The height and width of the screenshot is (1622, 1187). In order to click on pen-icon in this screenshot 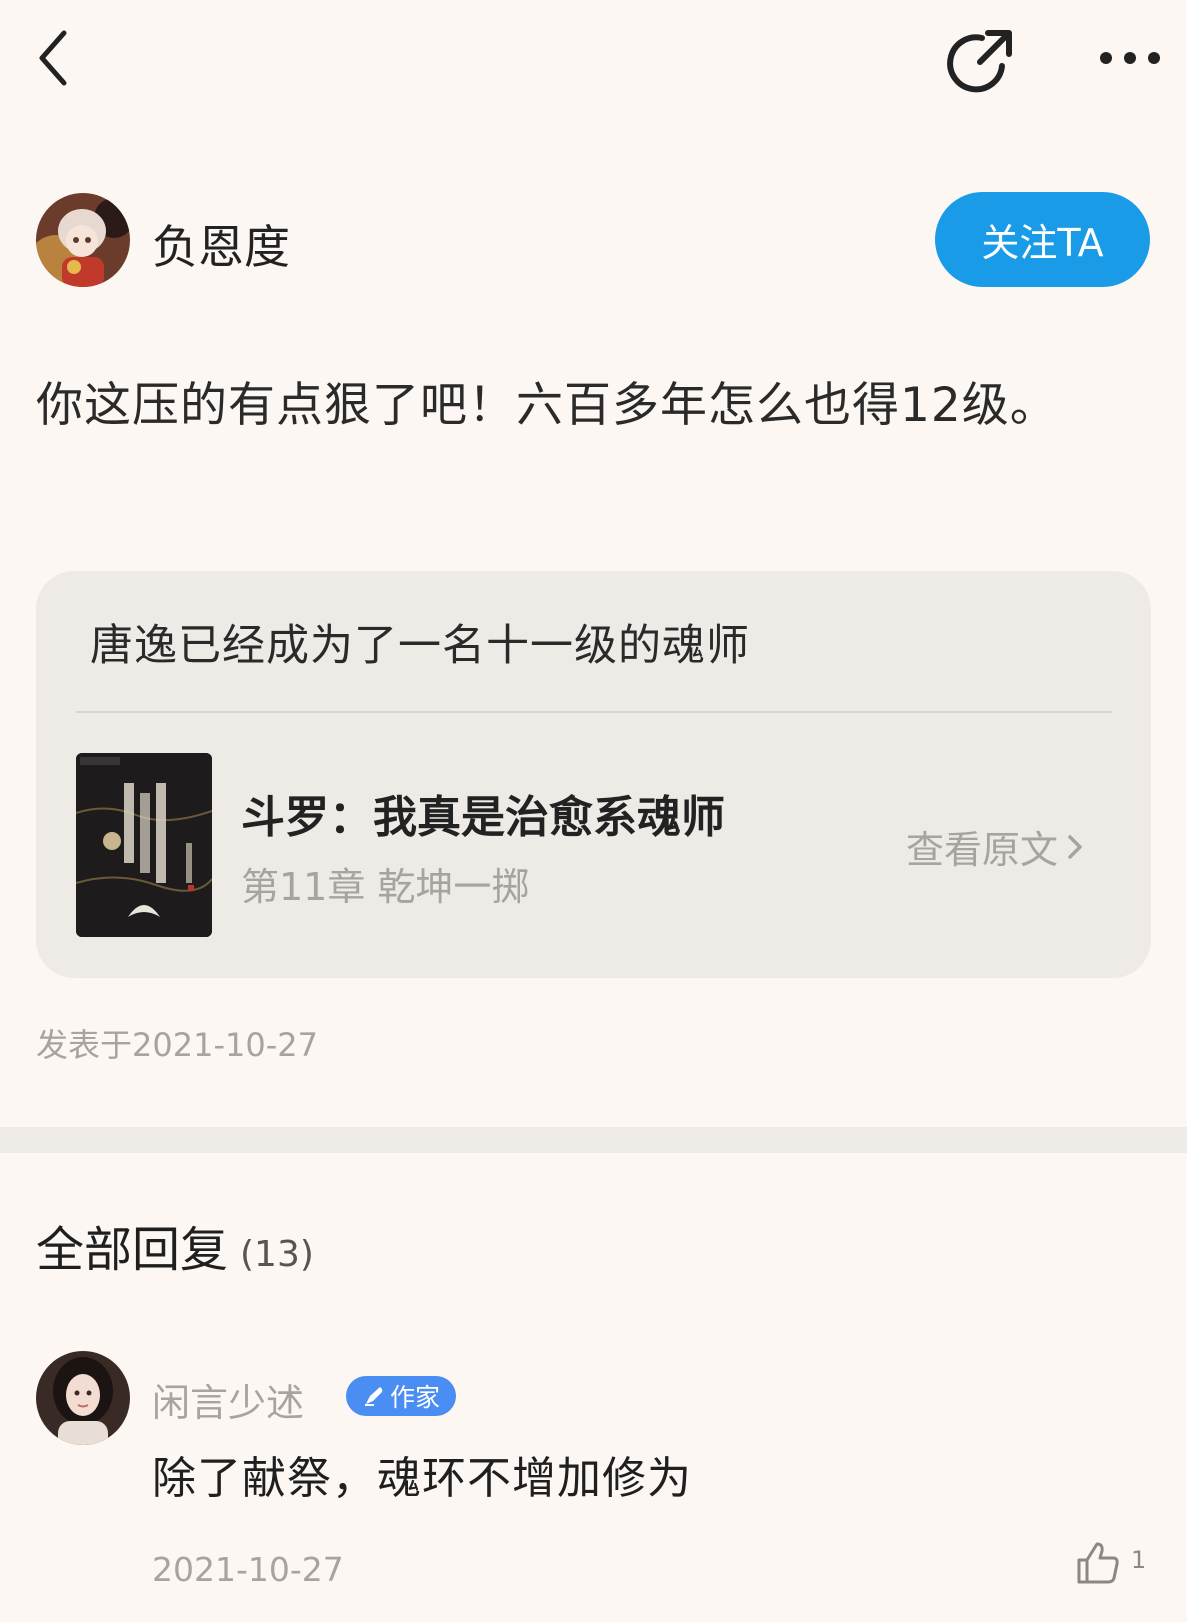, I will do `click(373, 1396)`.